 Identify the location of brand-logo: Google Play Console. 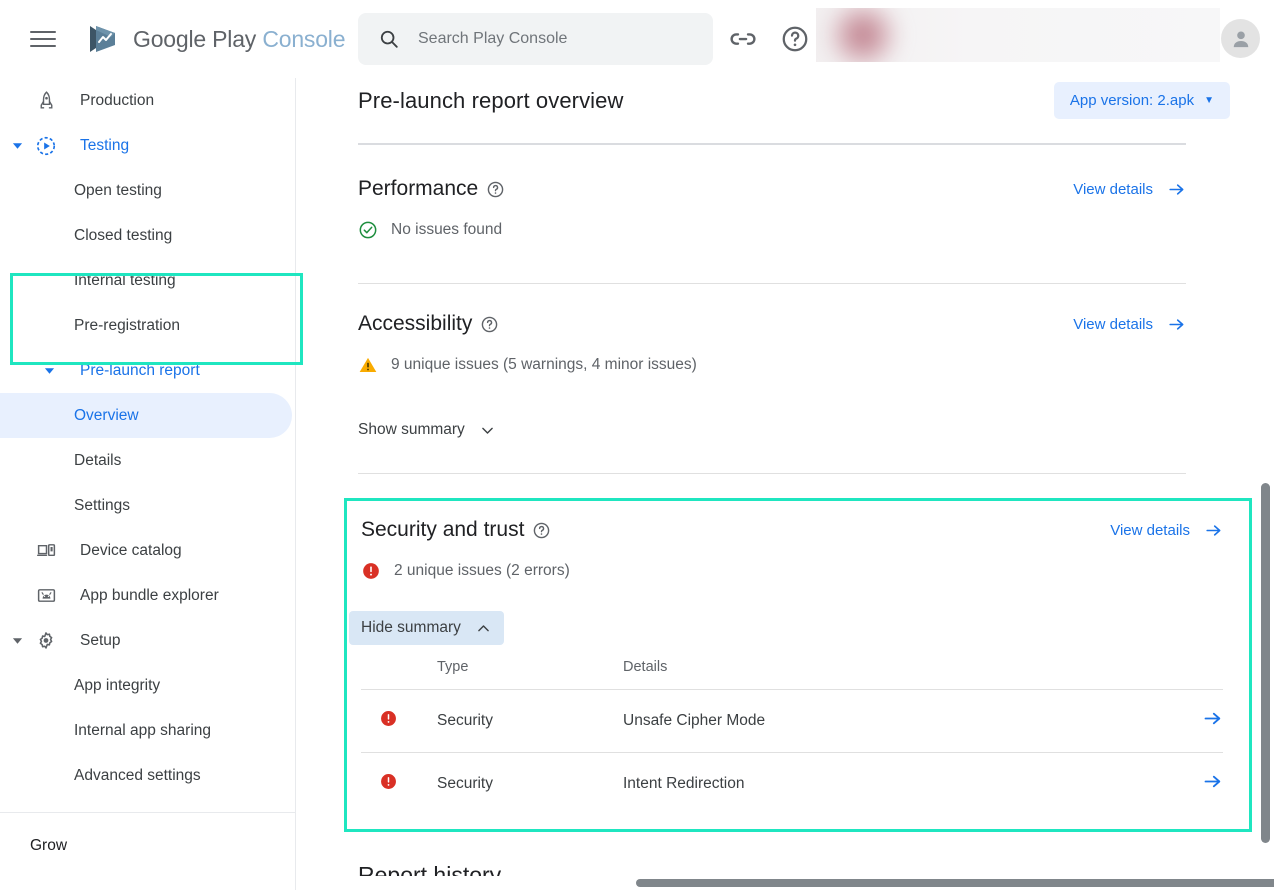
(216, 39).